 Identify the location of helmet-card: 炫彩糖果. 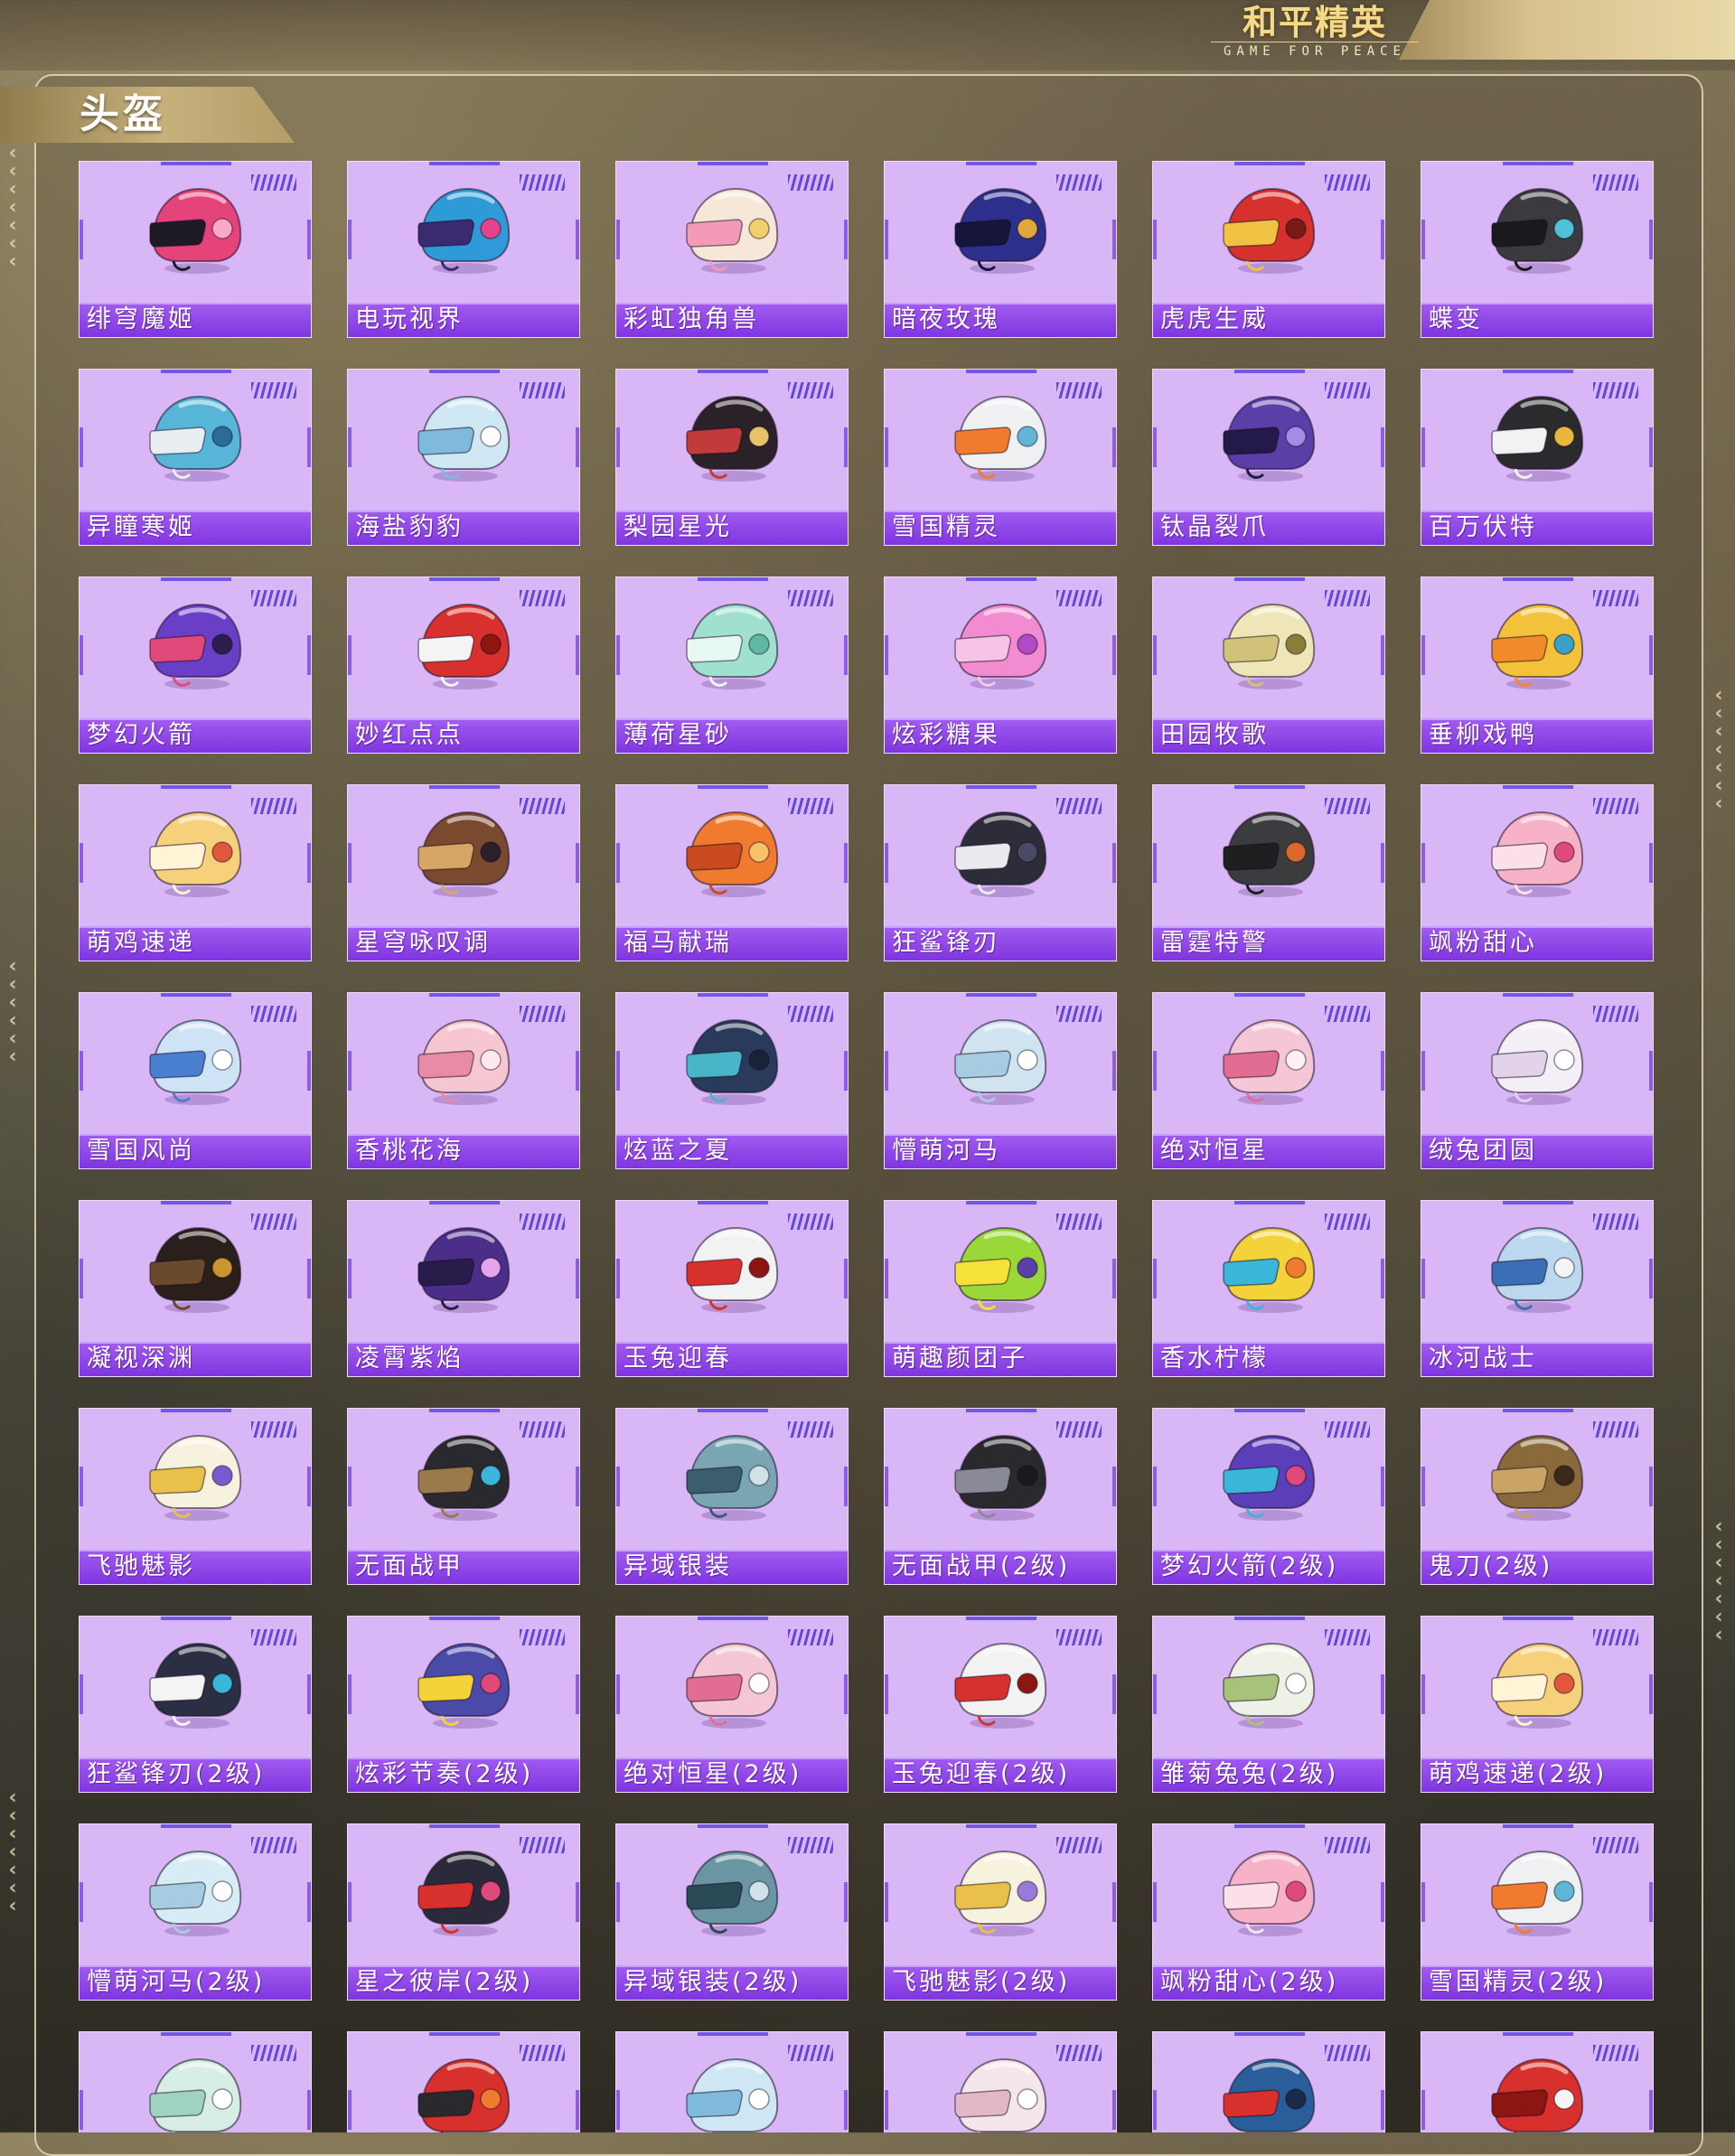
(1000, 665).